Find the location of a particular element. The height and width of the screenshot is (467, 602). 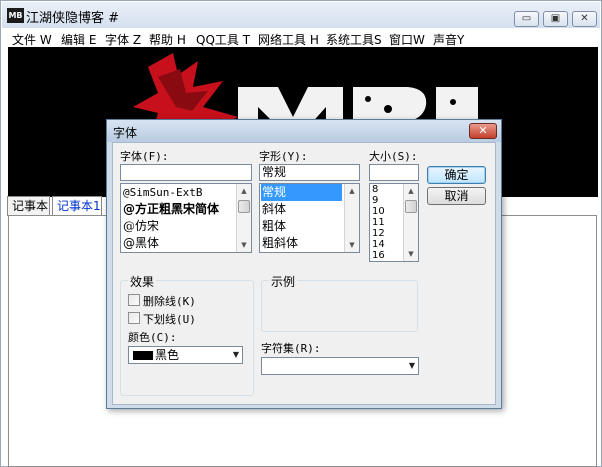

size-list-item: 8 is located at coordinates (375, 189).